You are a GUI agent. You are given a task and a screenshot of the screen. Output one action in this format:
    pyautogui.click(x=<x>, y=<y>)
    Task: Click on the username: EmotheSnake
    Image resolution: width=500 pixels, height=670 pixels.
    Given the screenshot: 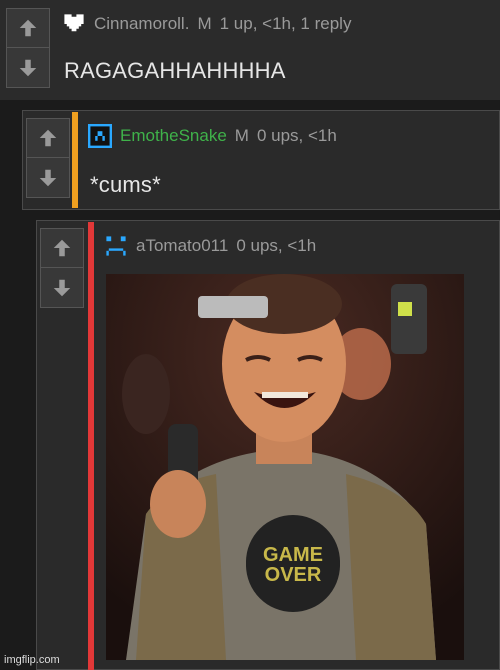 What is the action you would take?
    pyautogui.click(x=173, y=136)
    